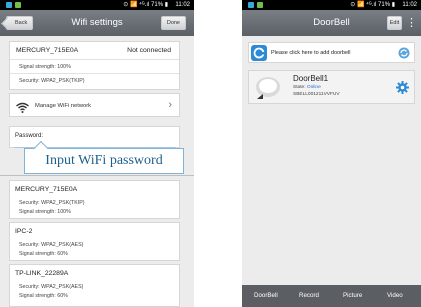  Describe the element at coordinates (45, 67) in the screenshot. I see `current-network-signal: Signal strength: 100%` at that location.